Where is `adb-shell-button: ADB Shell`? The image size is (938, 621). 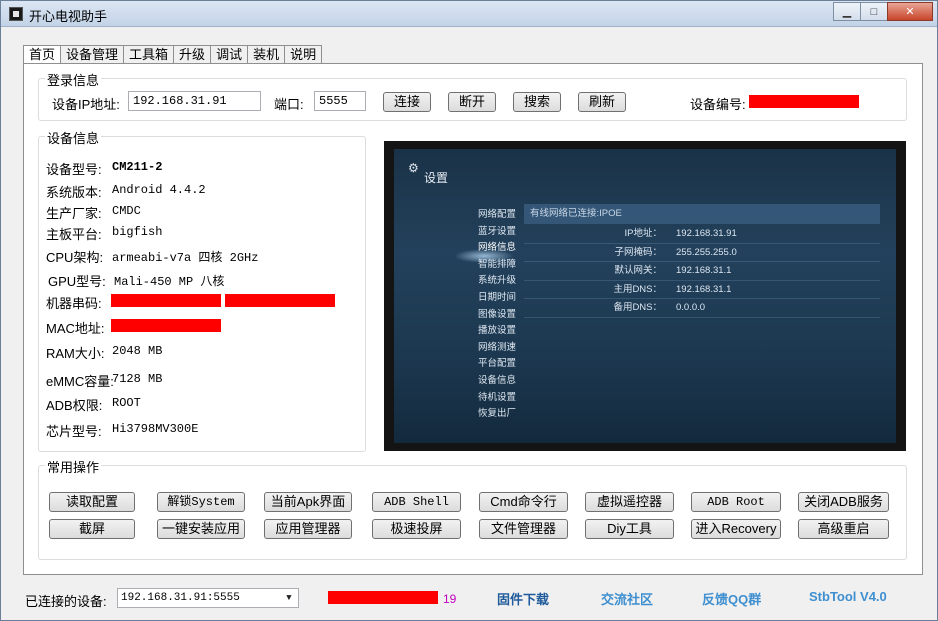
adb-shell-button: ADB Shell is located at coordinates (416, 502).